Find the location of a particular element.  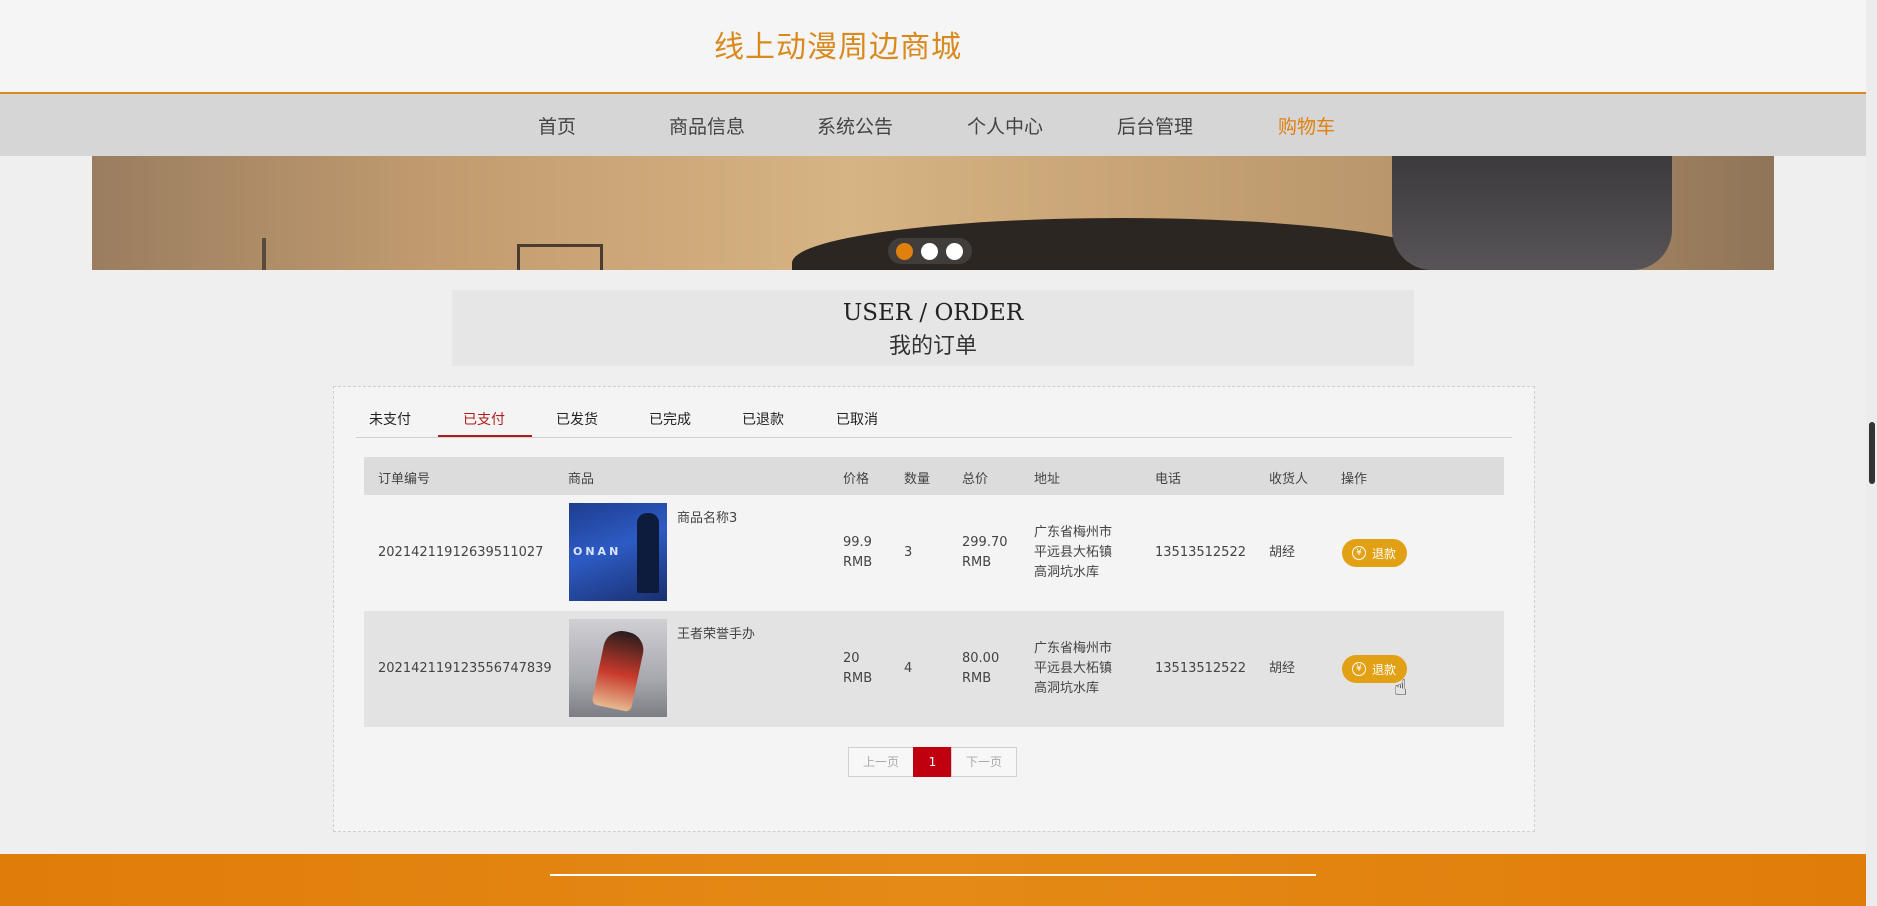

price-value: 20 is located at coordinates (851, 658).